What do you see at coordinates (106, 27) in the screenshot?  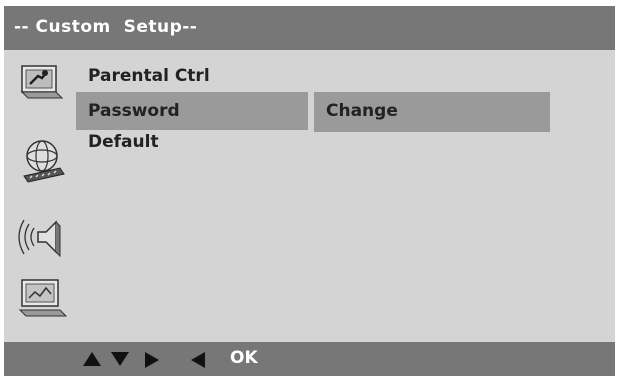 I see `page-title: -- Custom Setup--` at bounding box center [106, 27].